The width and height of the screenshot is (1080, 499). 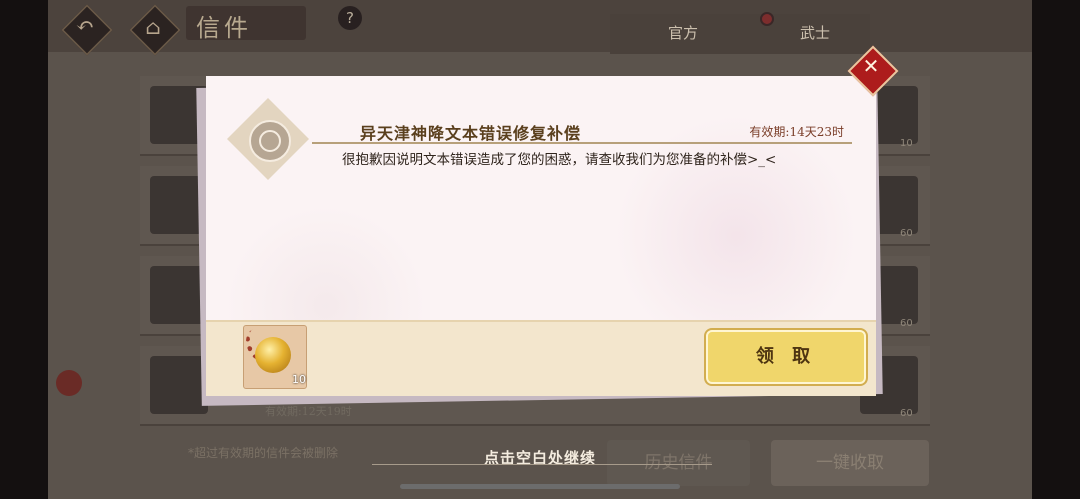 I want to click on right-border, so click(x=1056, y=249).